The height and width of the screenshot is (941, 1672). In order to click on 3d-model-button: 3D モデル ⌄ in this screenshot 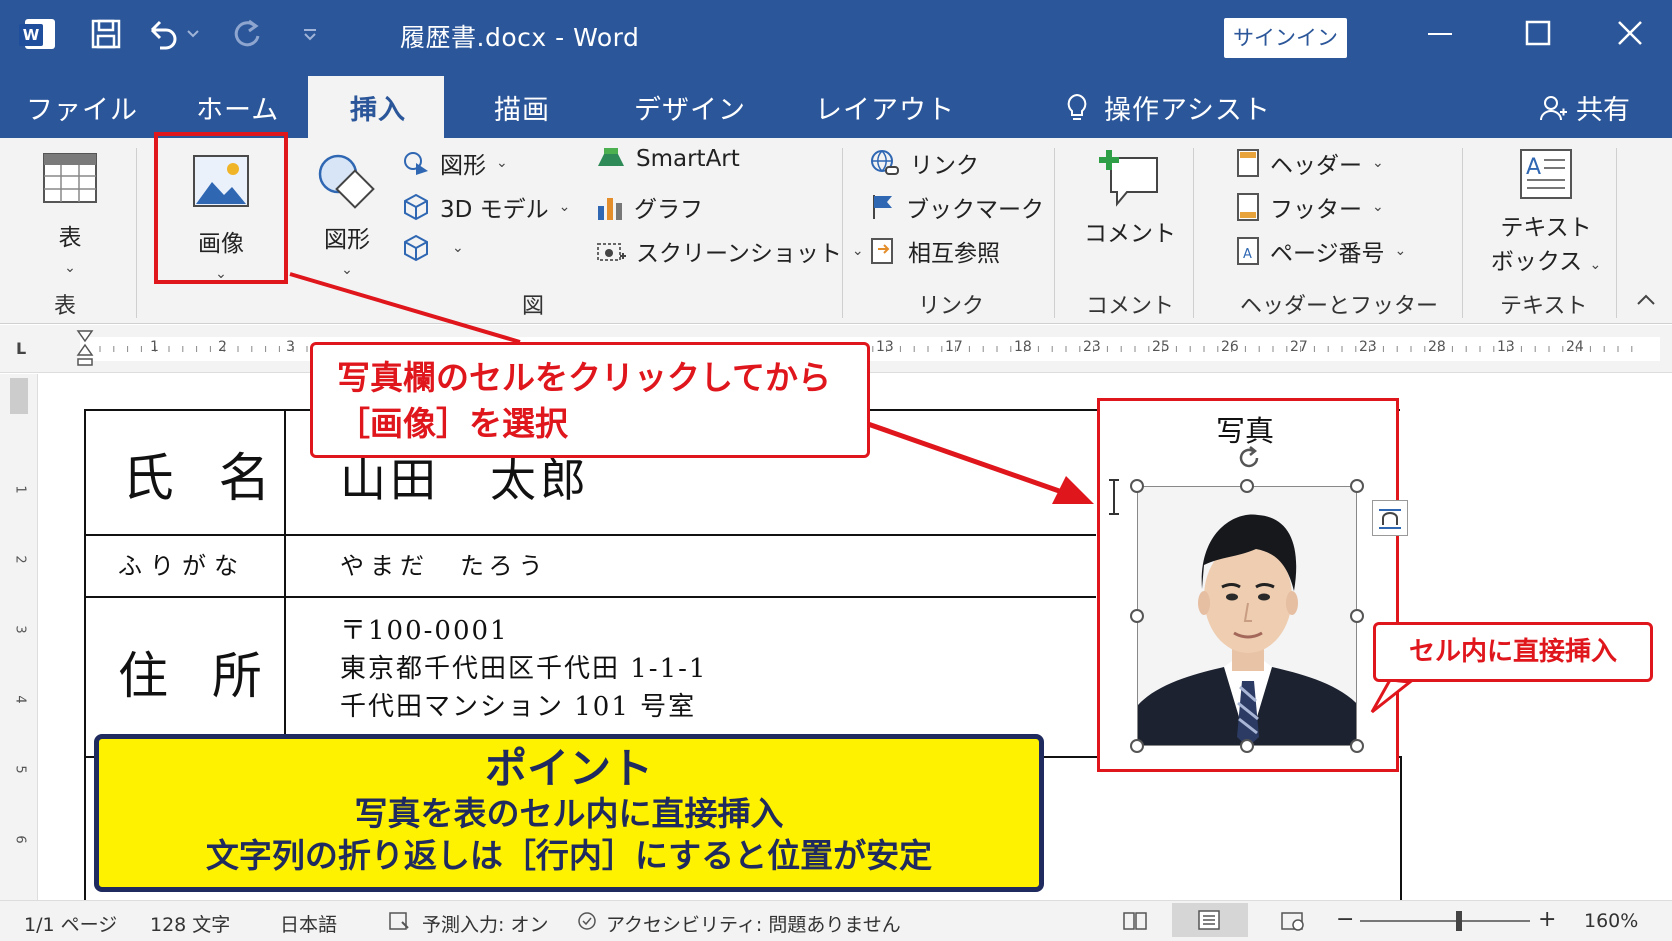, I will do `click(486, 207)`.